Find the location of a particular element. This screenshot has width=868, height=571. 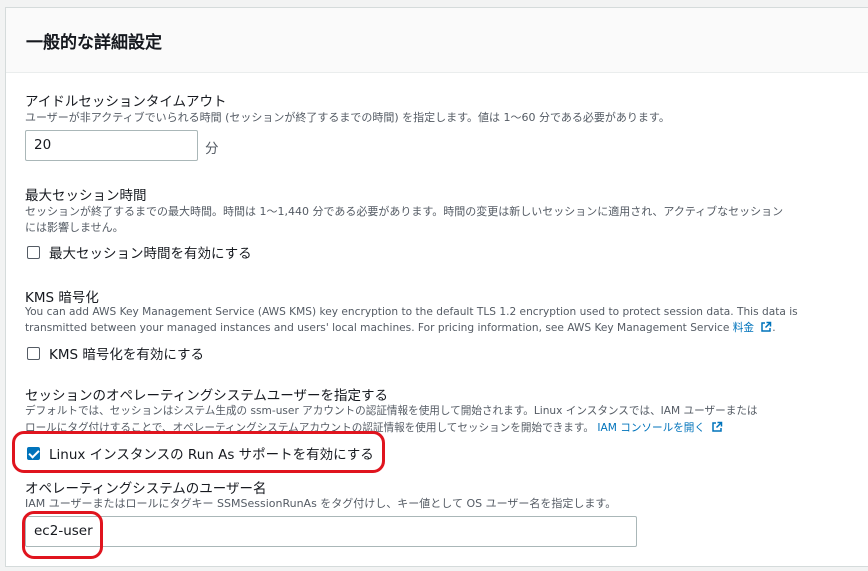

max-session-checkbox-row: 最大セッション時間を有効にする is located at coordinates (139, 252).